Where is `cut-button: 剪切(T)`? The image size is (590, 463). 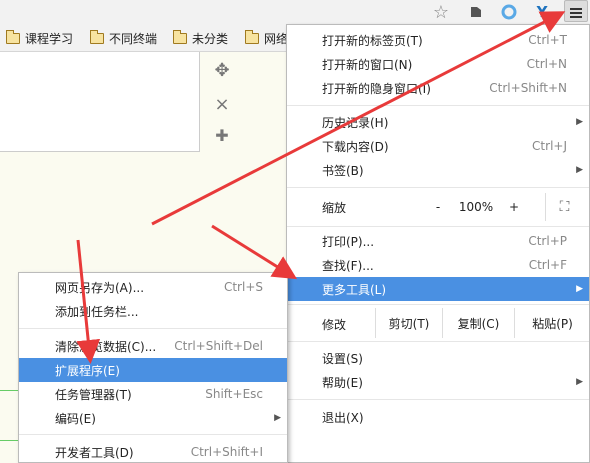 cut-button: 剪切(T) is located at coordinates (408, 323).